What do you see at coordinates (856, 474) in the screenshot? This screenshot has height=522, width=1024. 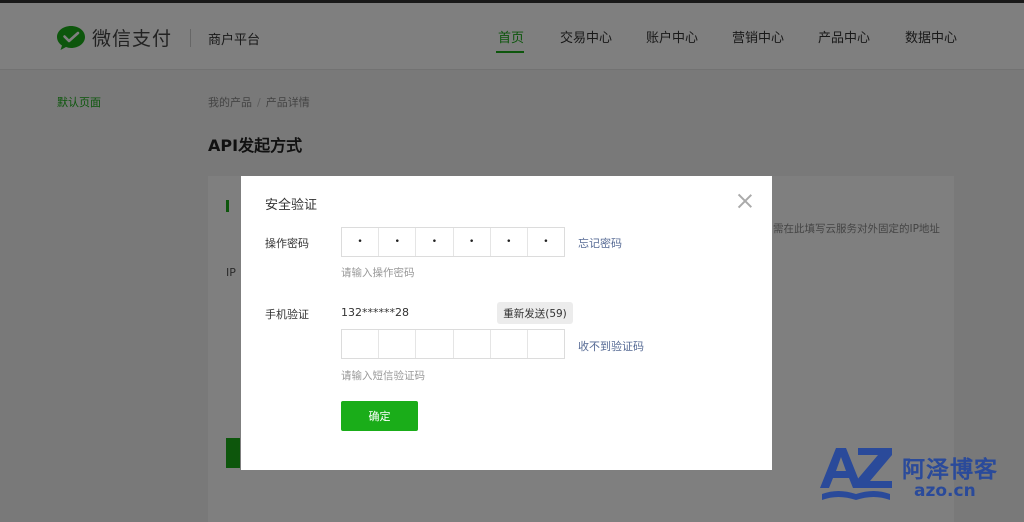 I see `watermark-logo-icon` at bounding box center [856, 474].